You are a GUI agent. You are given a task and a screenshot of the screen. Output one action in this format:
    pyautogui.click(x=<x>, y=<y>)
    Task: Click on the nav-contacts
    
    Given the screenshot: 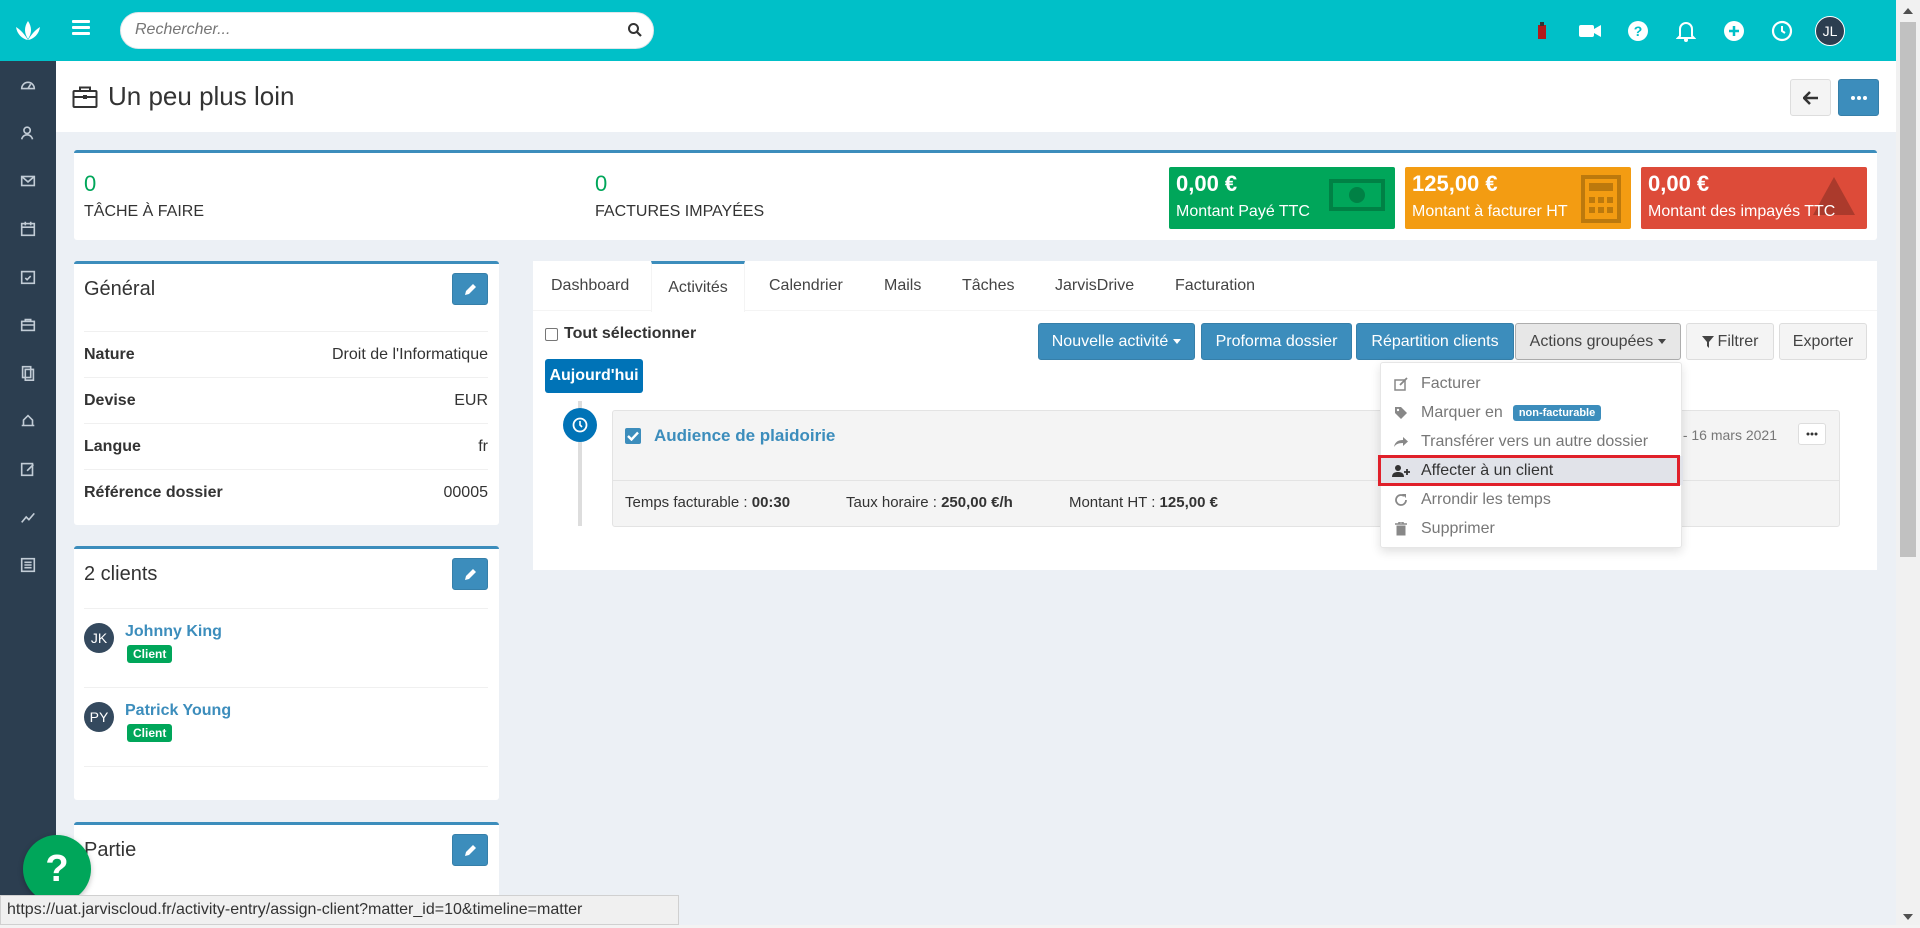 What is the action you would take?
    pyautogui.click(x=28, y=133)
    